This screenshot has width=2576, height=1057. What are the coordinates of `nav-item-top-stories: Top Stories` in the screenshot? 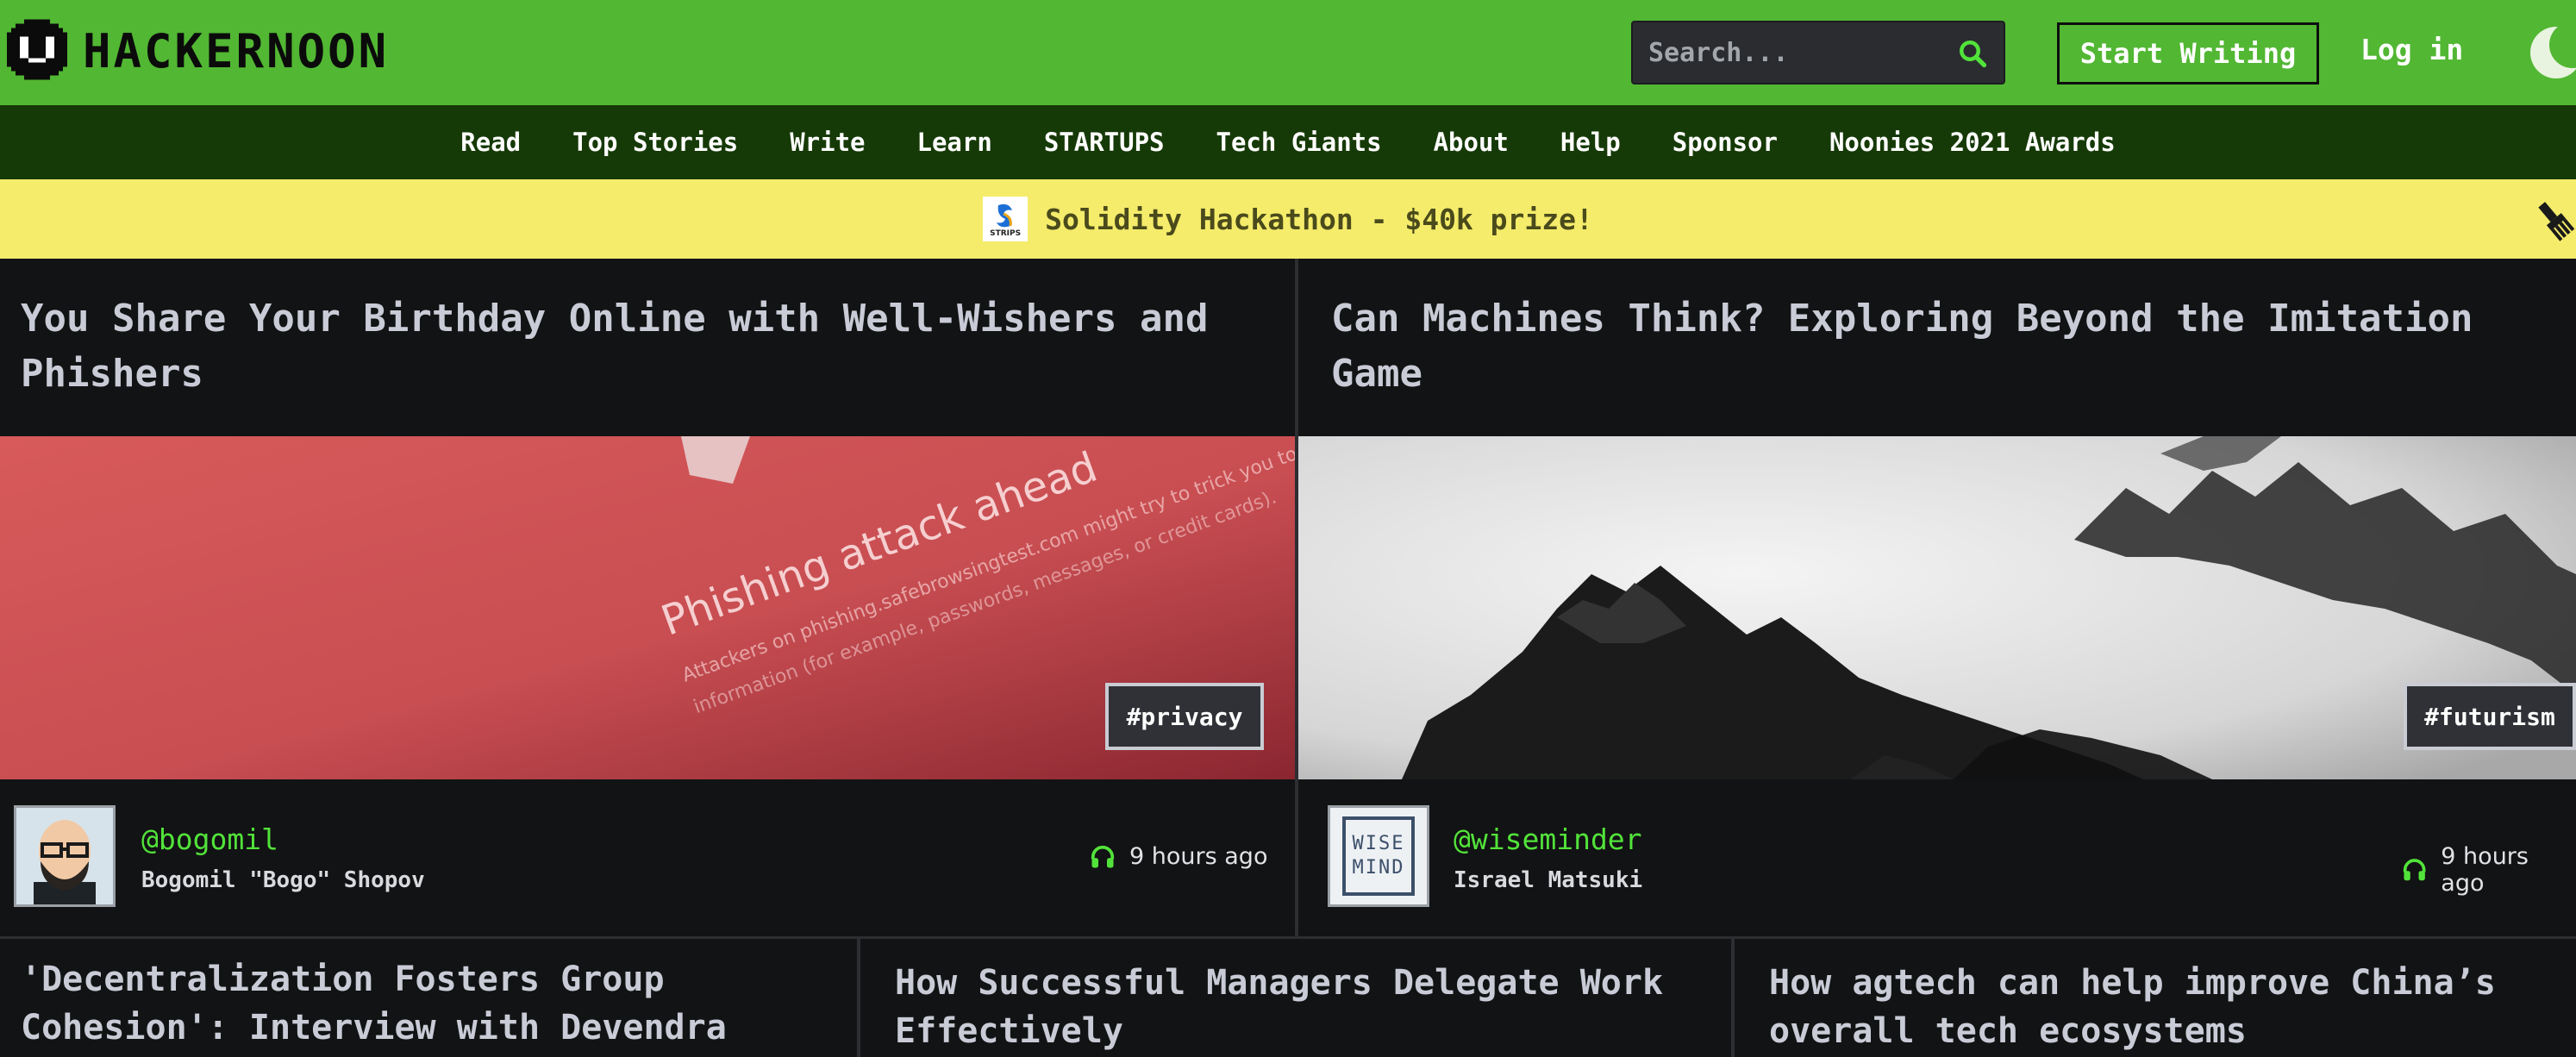 It's located at (655, 142).